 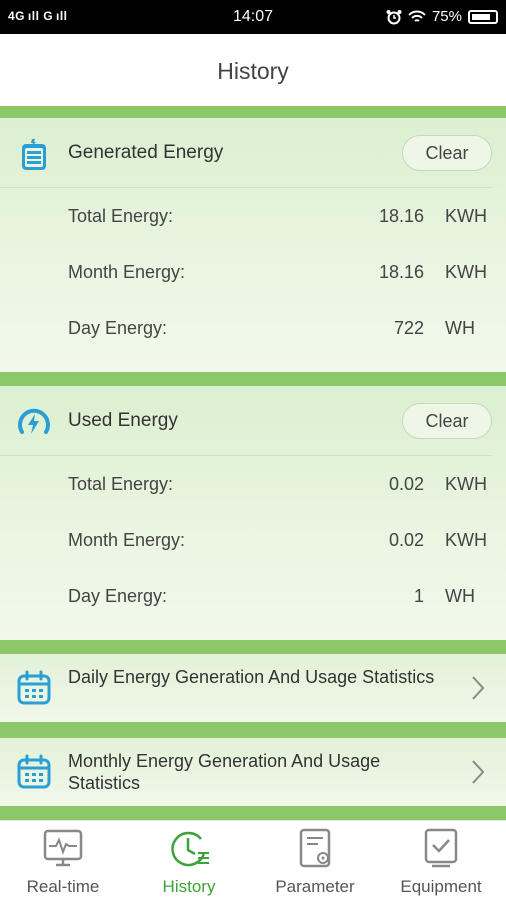 I want to click on page-title: History, so click(x=253, y=71).